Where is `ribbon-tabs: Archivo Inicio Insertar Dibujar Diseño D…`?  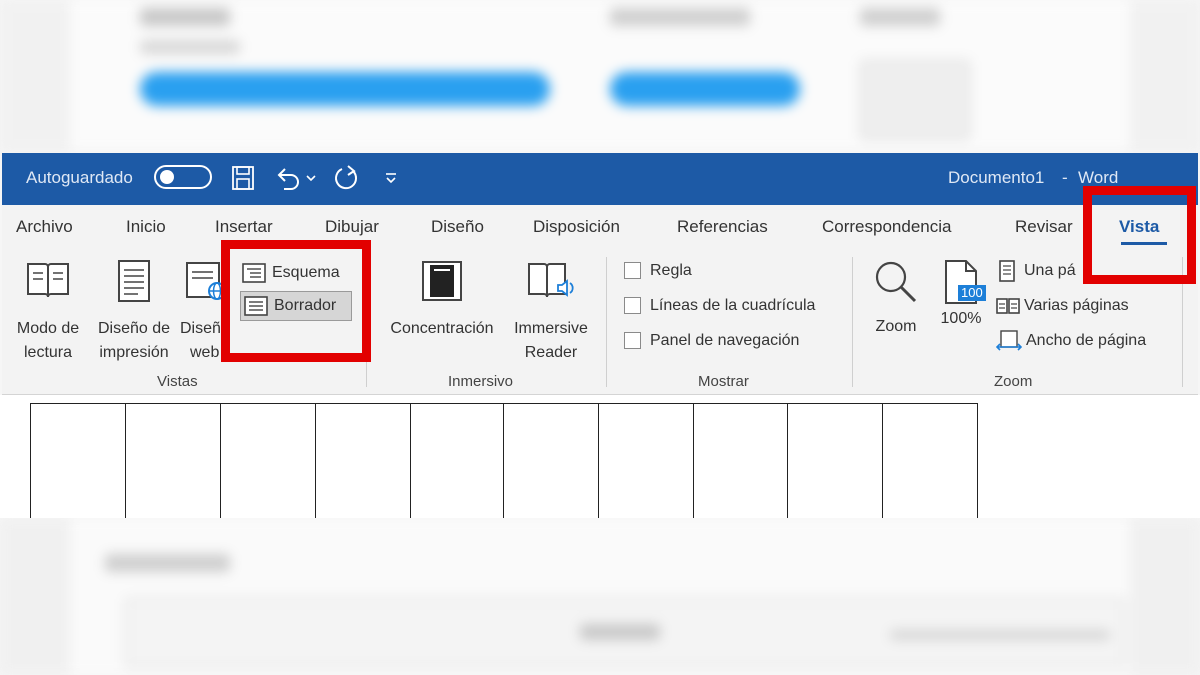 ribbon-tabs: Archivo Inicio Insertar Dibujar Diseño D… is located at coordinates (600, 227).